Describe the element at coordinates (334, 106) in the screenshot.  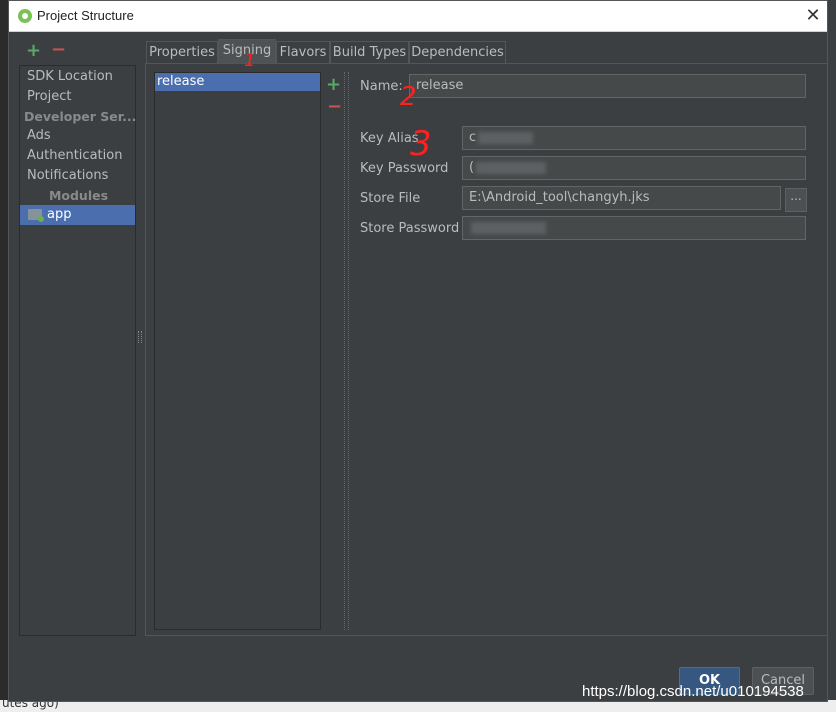
I see `remove-config-icon: −` at that location.